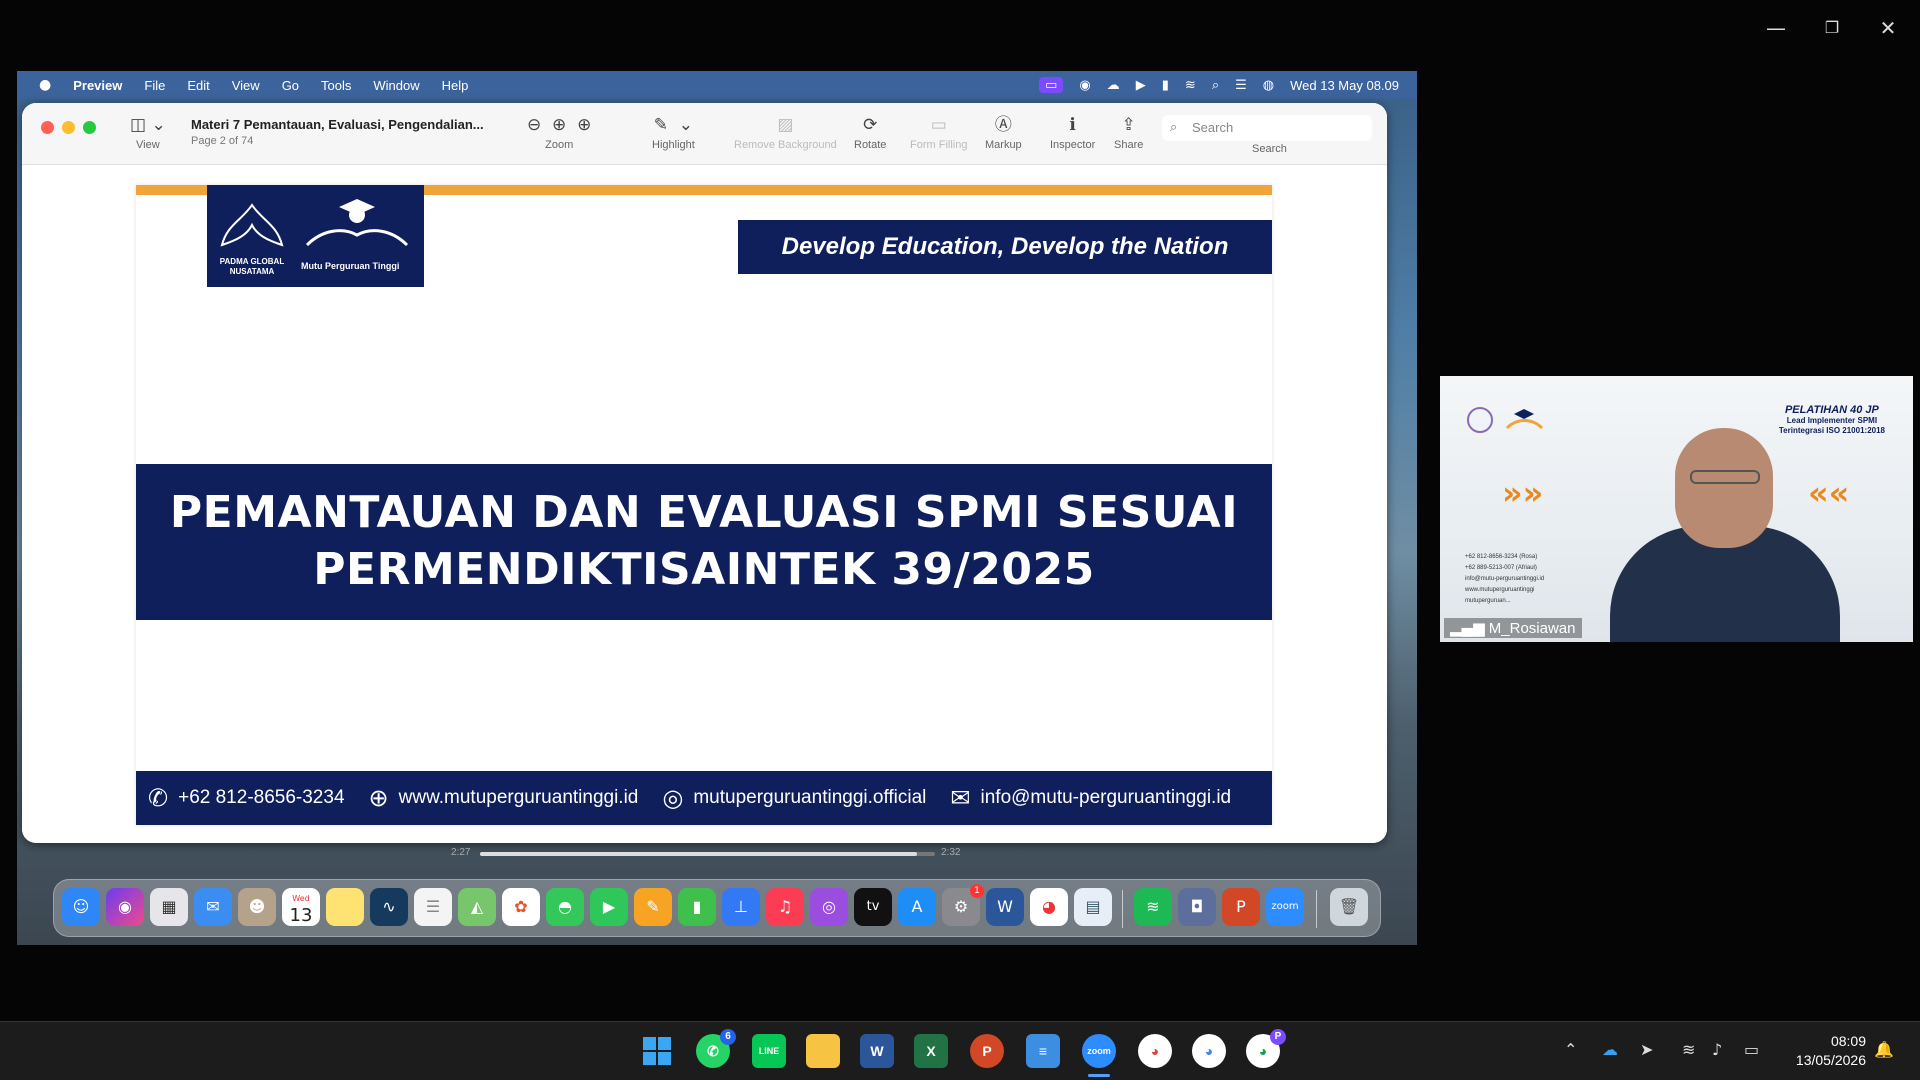 Image resolution: width=1920 pixels, height=1080 pixels. What do you see at coordinates (1831, 1051) in the screenshot?
I see `taskbar-clock: 08:09 13/05/2026` at bounding box center [1831, 1051].